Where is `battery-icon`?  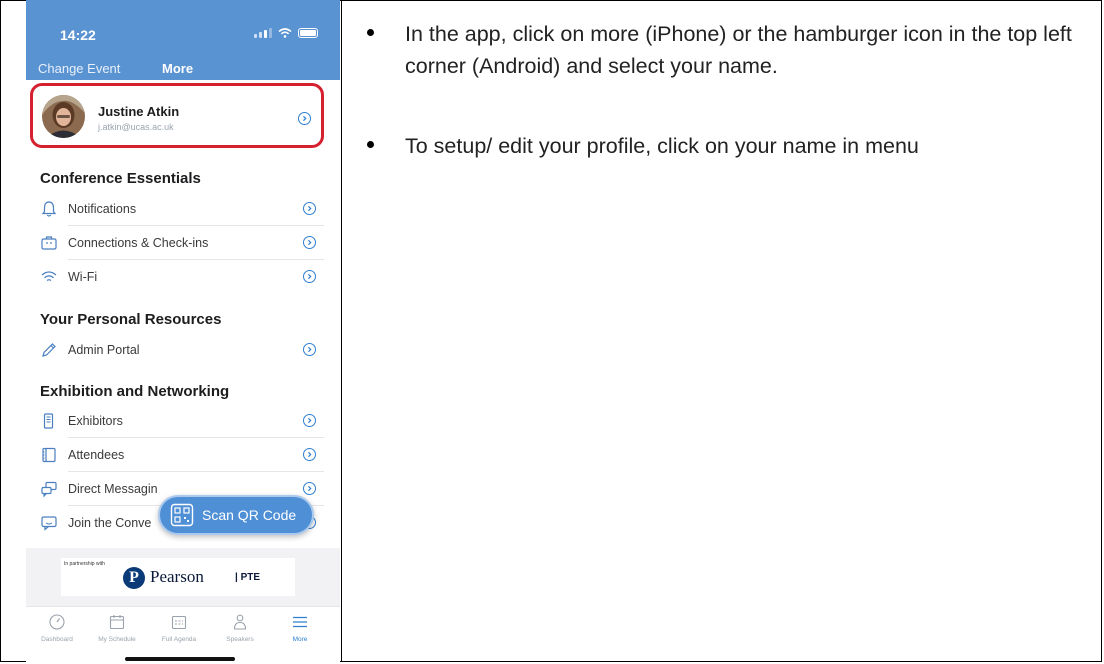
battery-icon is located at coordinates (308, 33).